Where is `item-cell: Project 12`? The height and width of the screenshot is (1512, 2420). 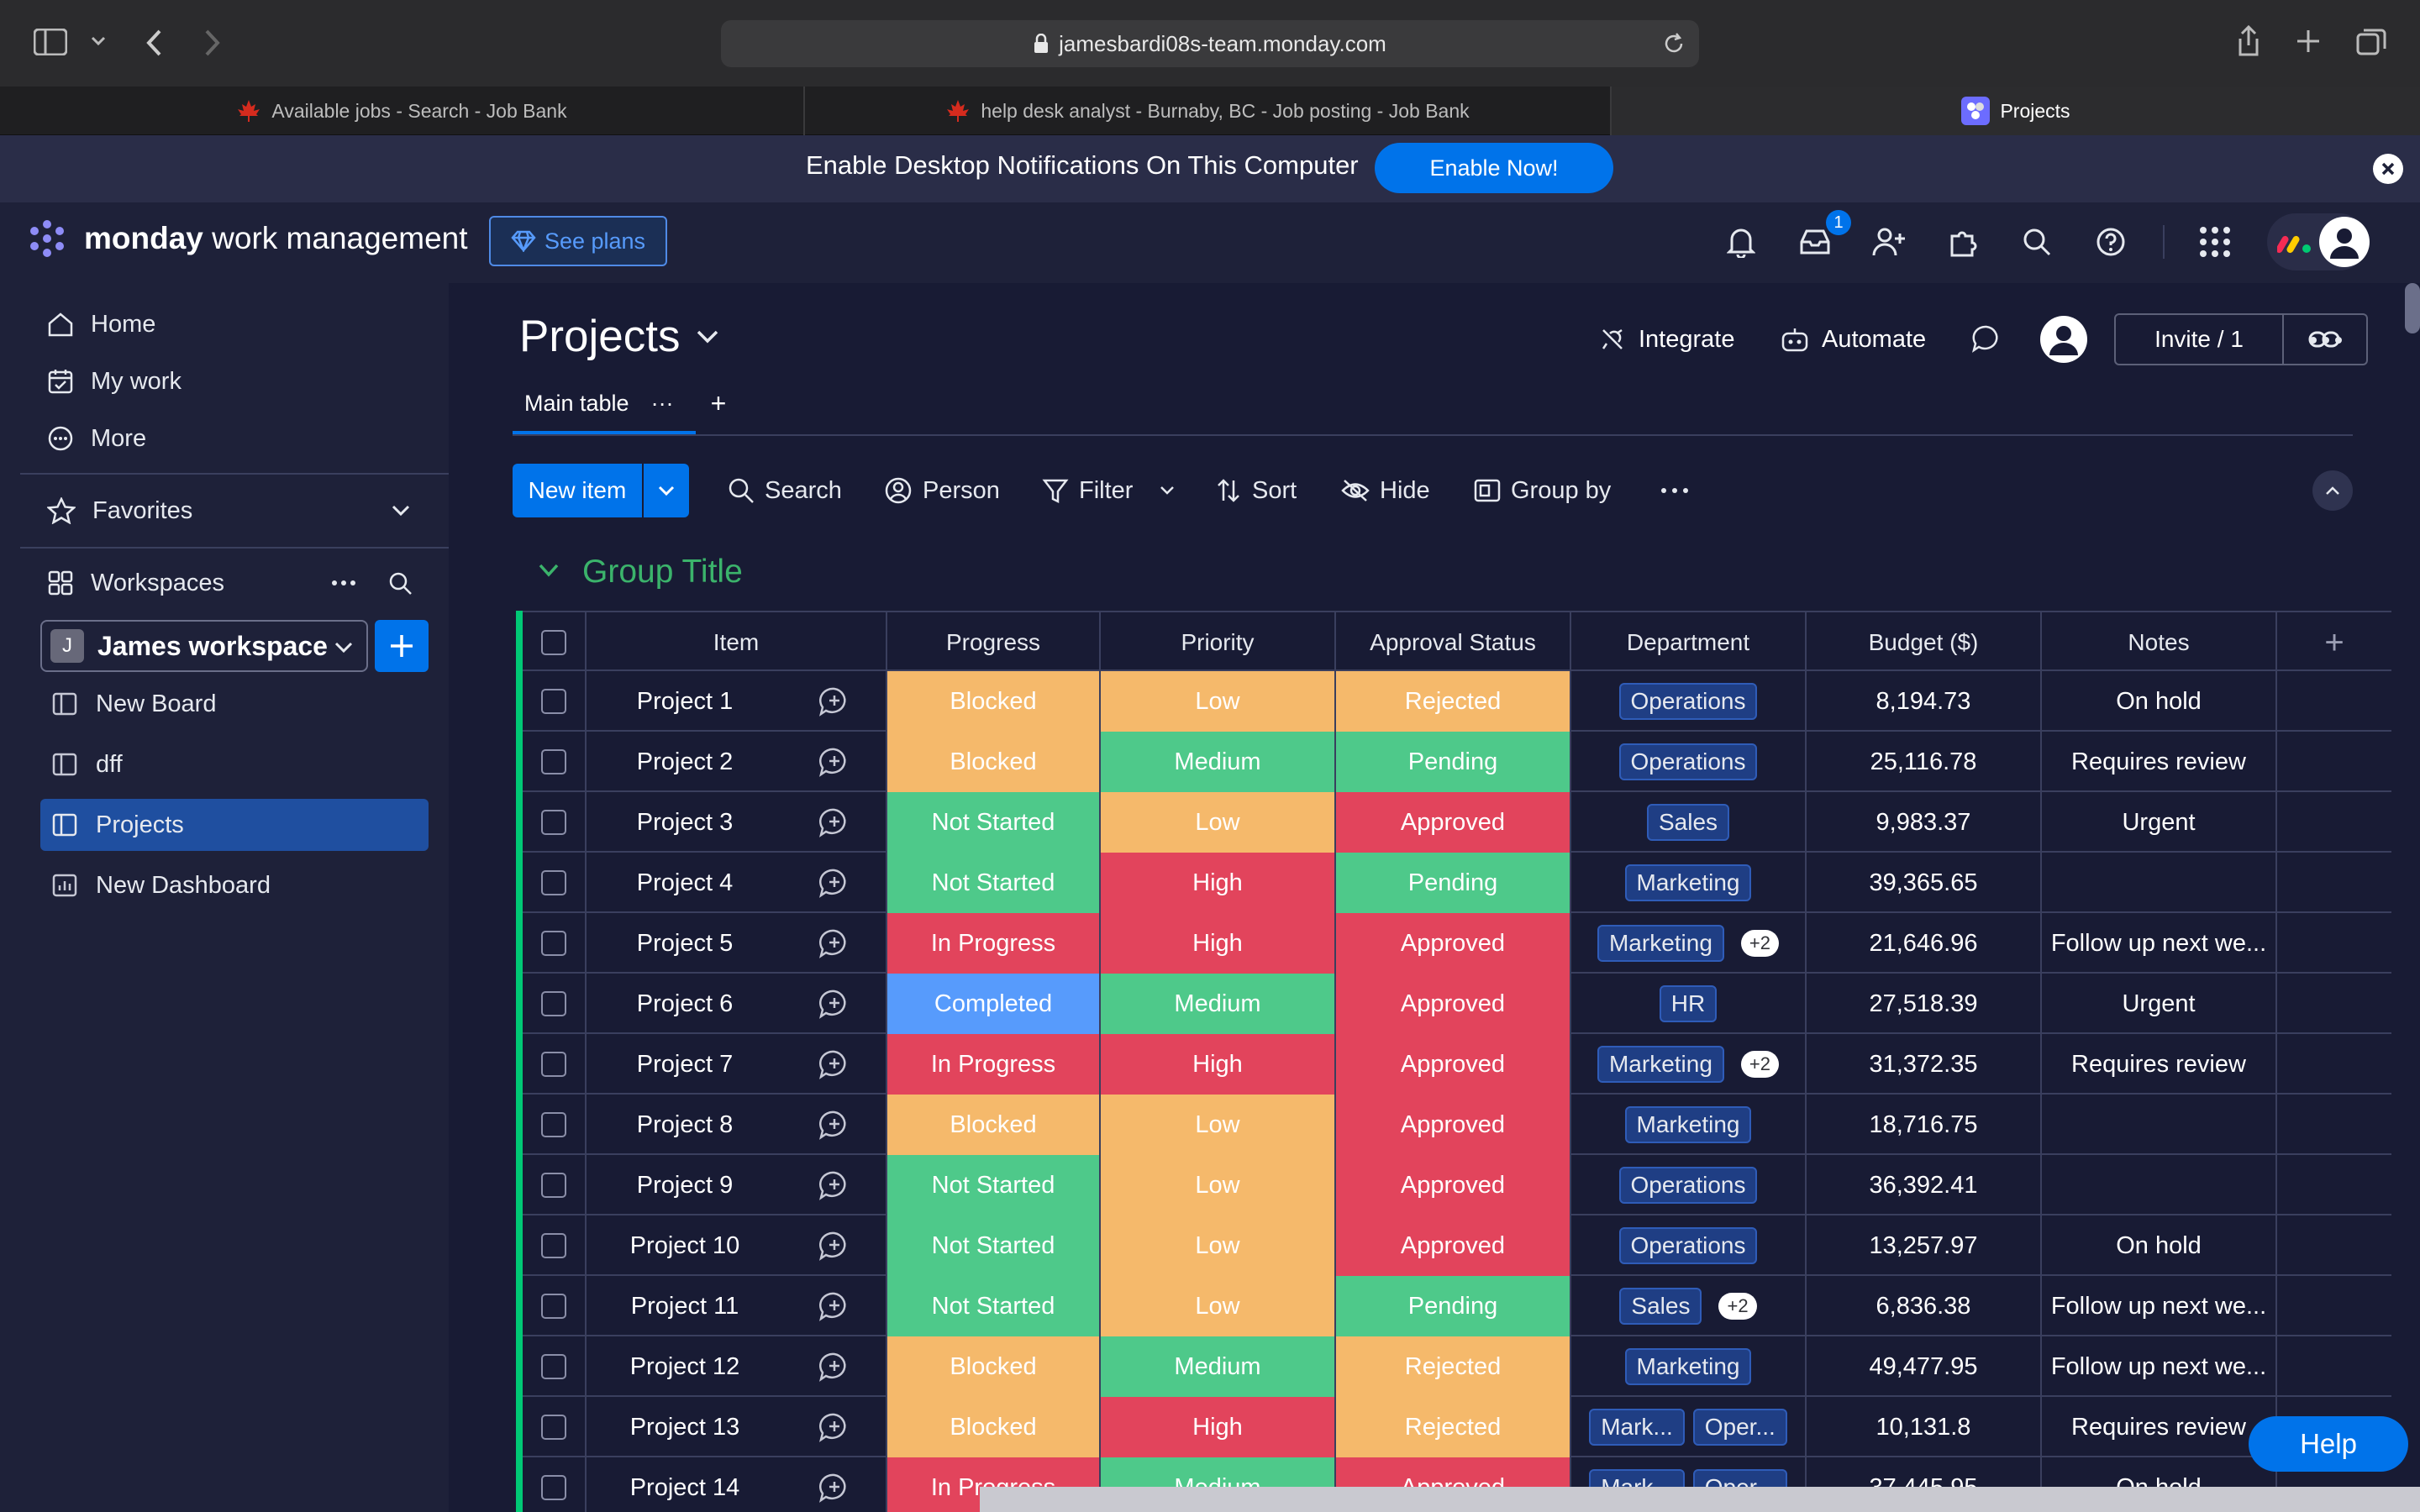 item-cell: Project 12 is located at coordinates (685, 1366).